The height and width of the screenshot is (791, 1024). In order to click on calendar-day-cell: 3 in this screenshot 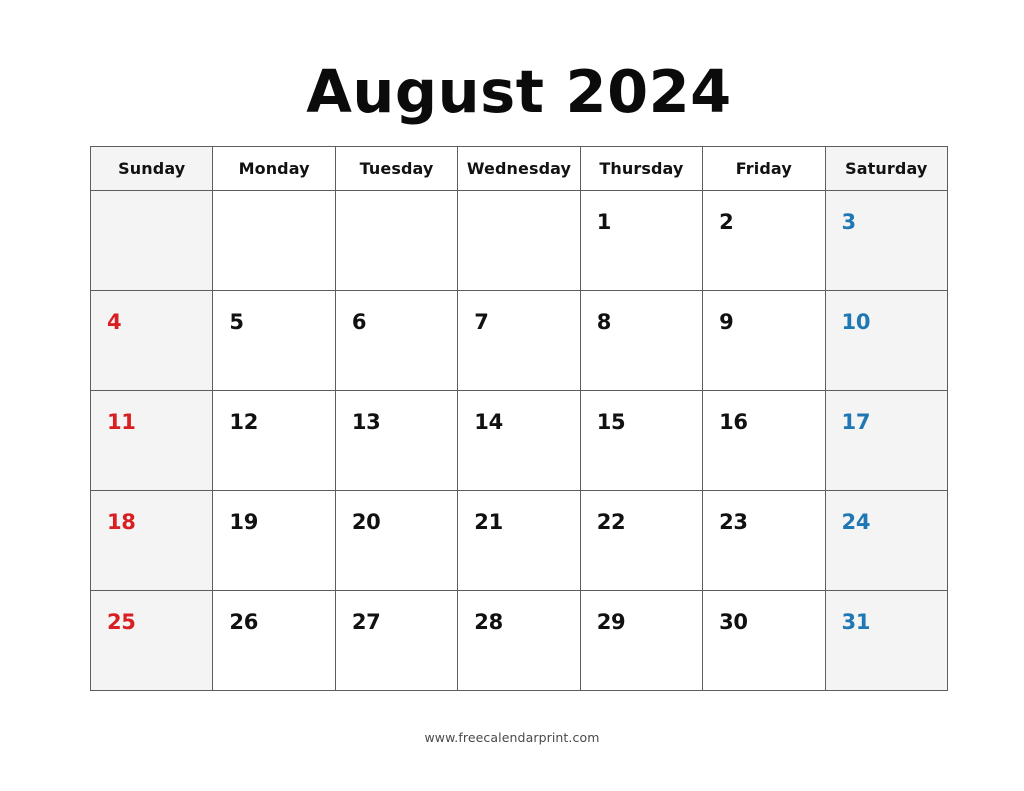, I will do `click(886, 240)`.